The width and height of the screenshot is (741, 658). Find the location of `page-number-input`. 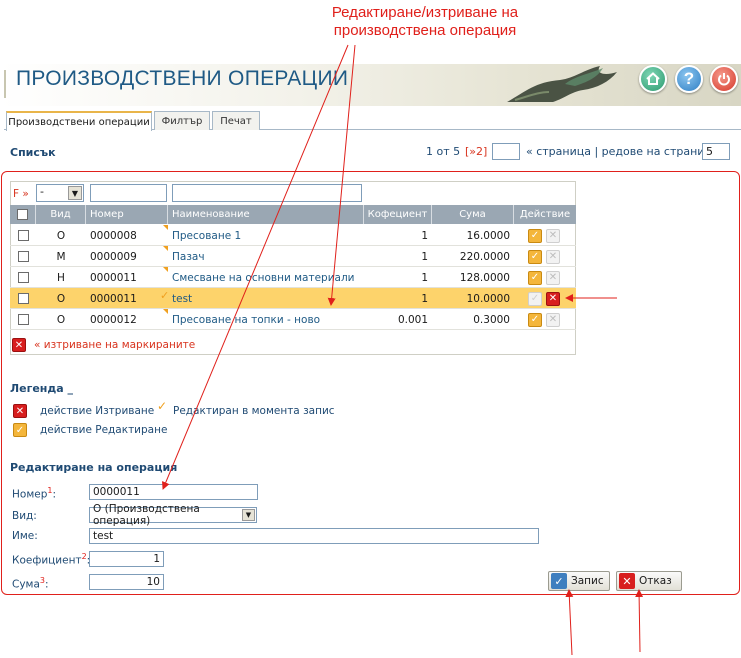

page-number-input is located at coordinates (506, 151).